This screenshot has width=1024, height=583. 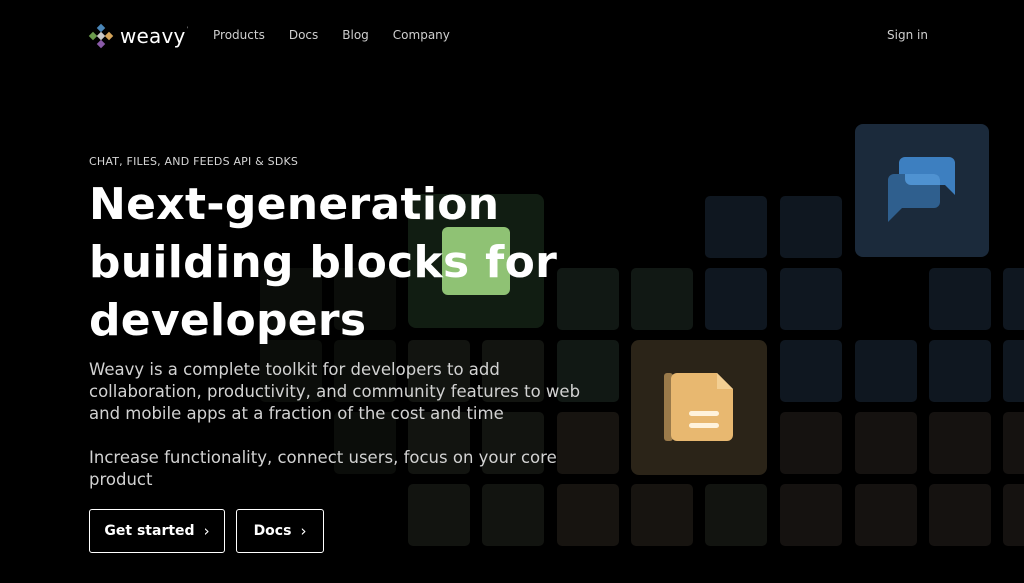 I want to click on logo-wordmark: weavy', so click(x=154, y=36).